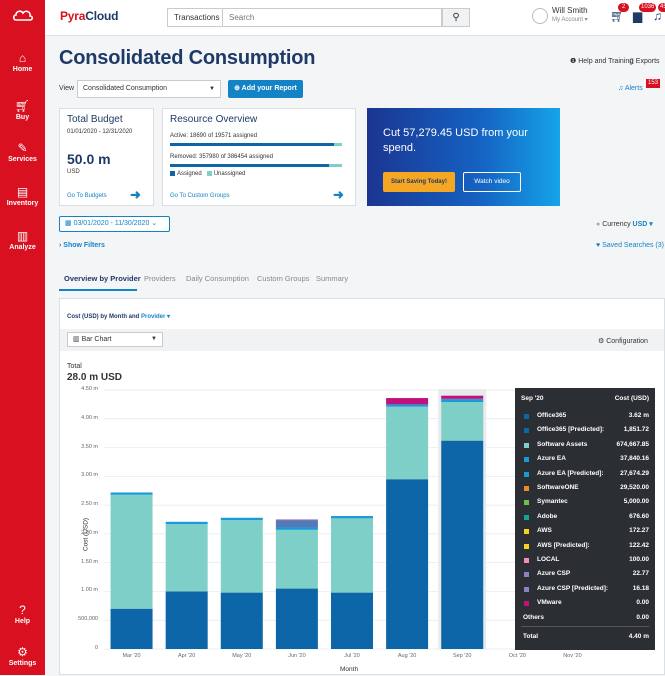  Describe the element at coordinates (332, 17) in the screenshot. I see `search-input` at that location.